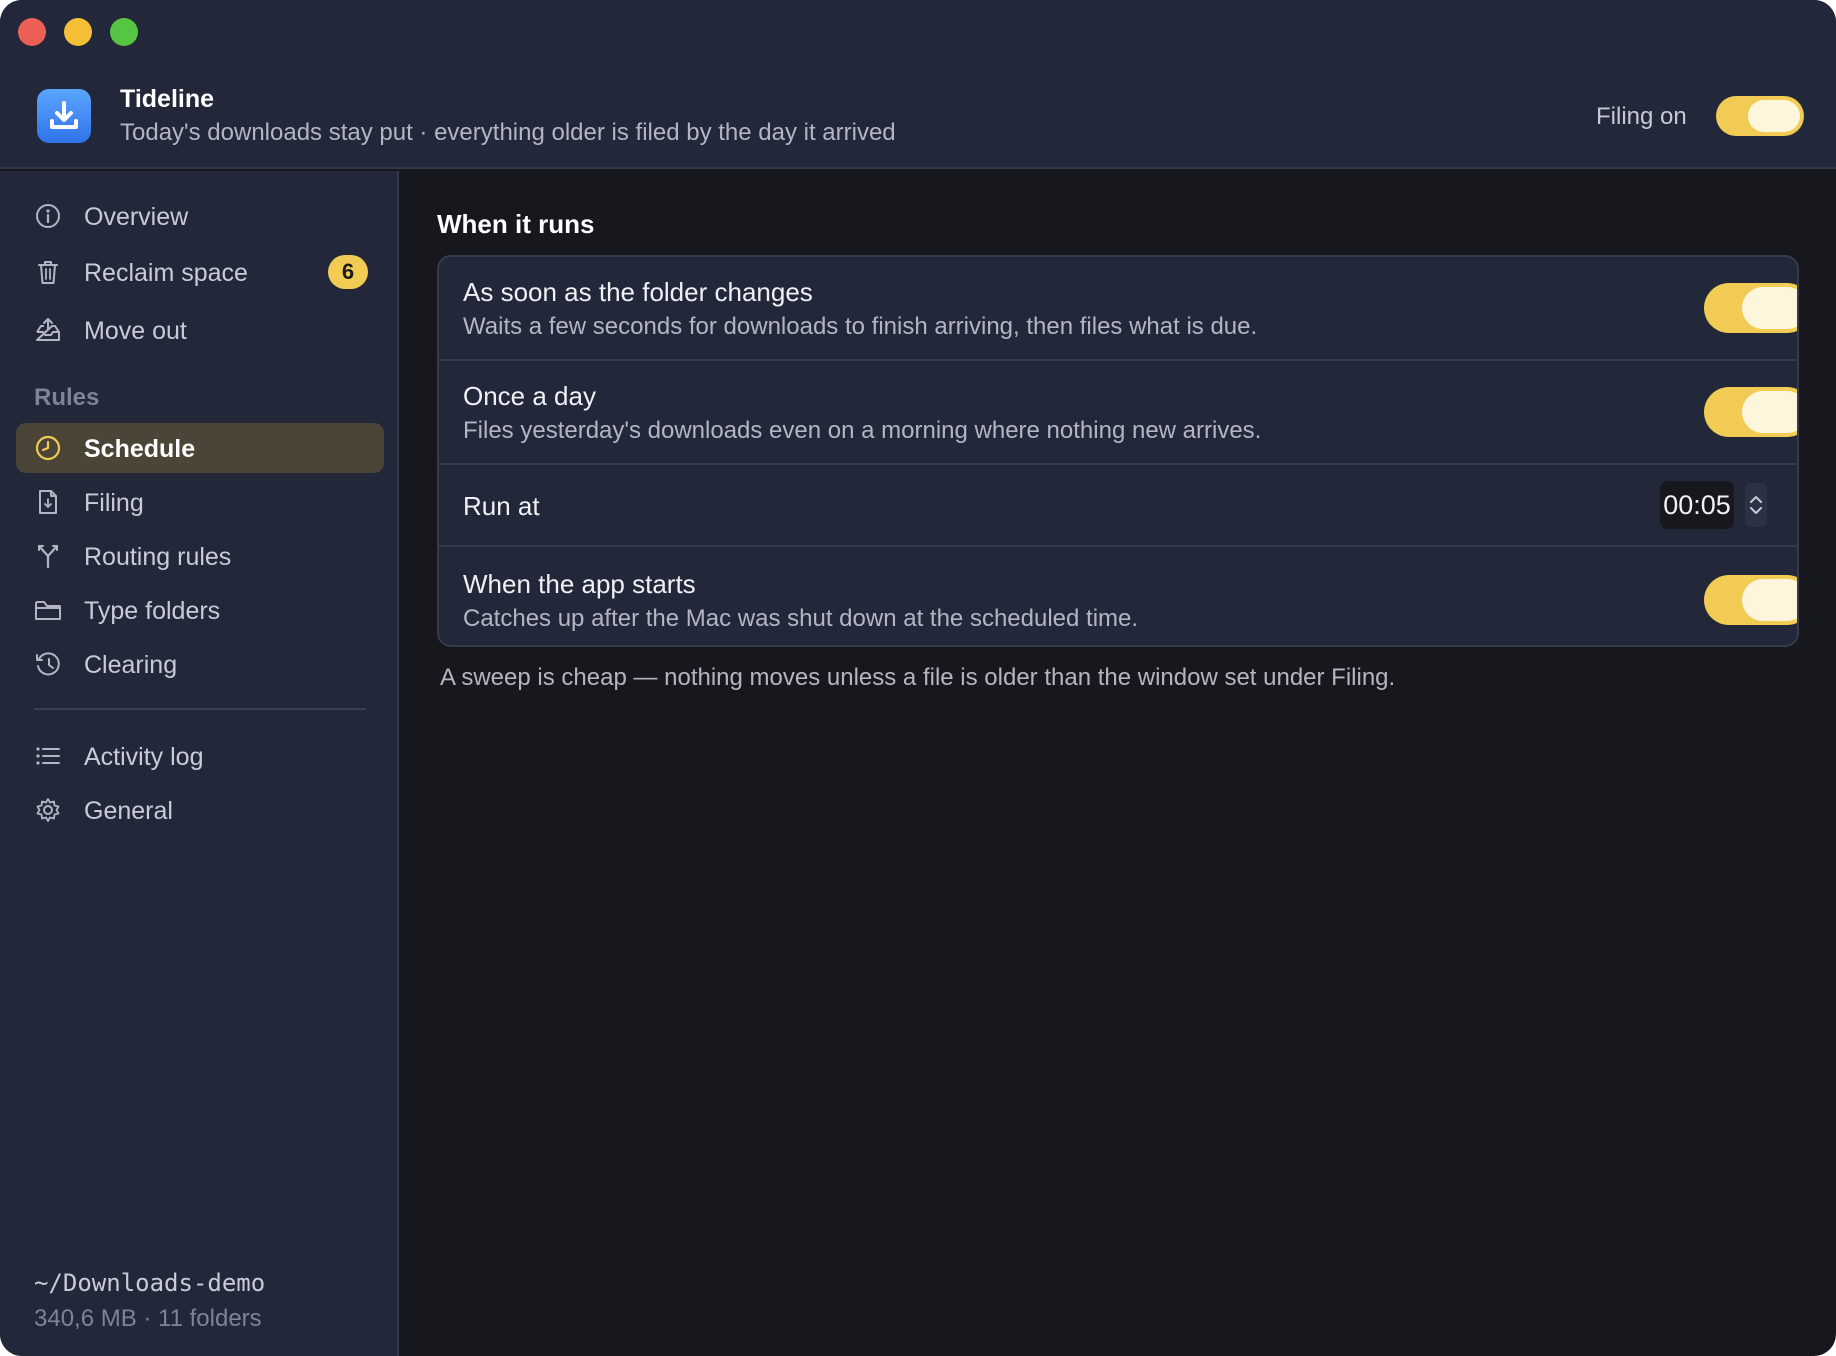 Image resolution: width=1836 pixels, height=1356 pixels. Describe the element at coordinates (200, 448) in the screenshot. I see `sidebar-item-schedule: Schedule` at that location.